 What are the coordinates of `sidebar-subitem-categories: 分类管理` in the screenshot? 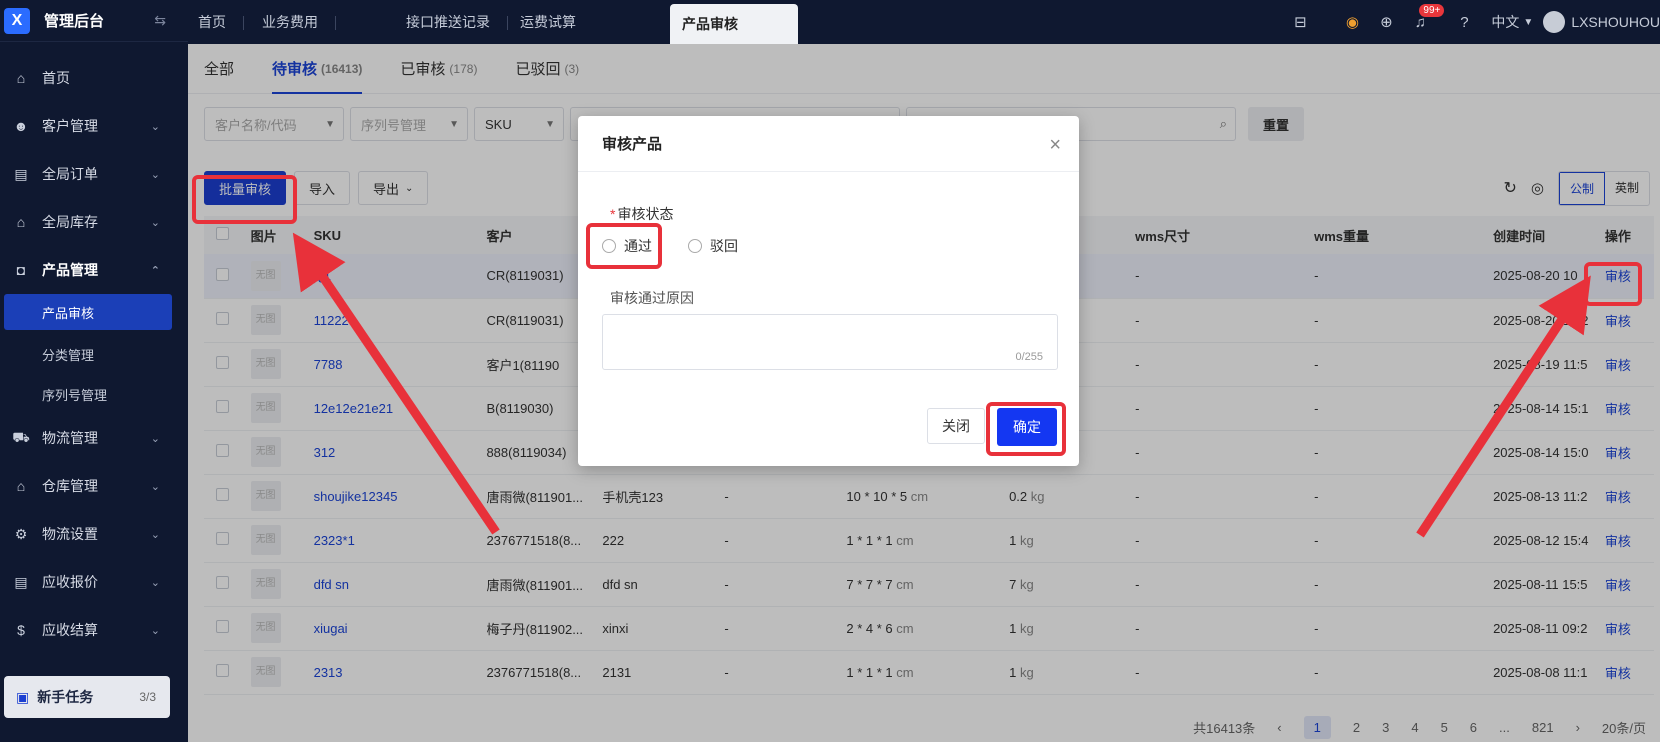 It's located at (94, 354).